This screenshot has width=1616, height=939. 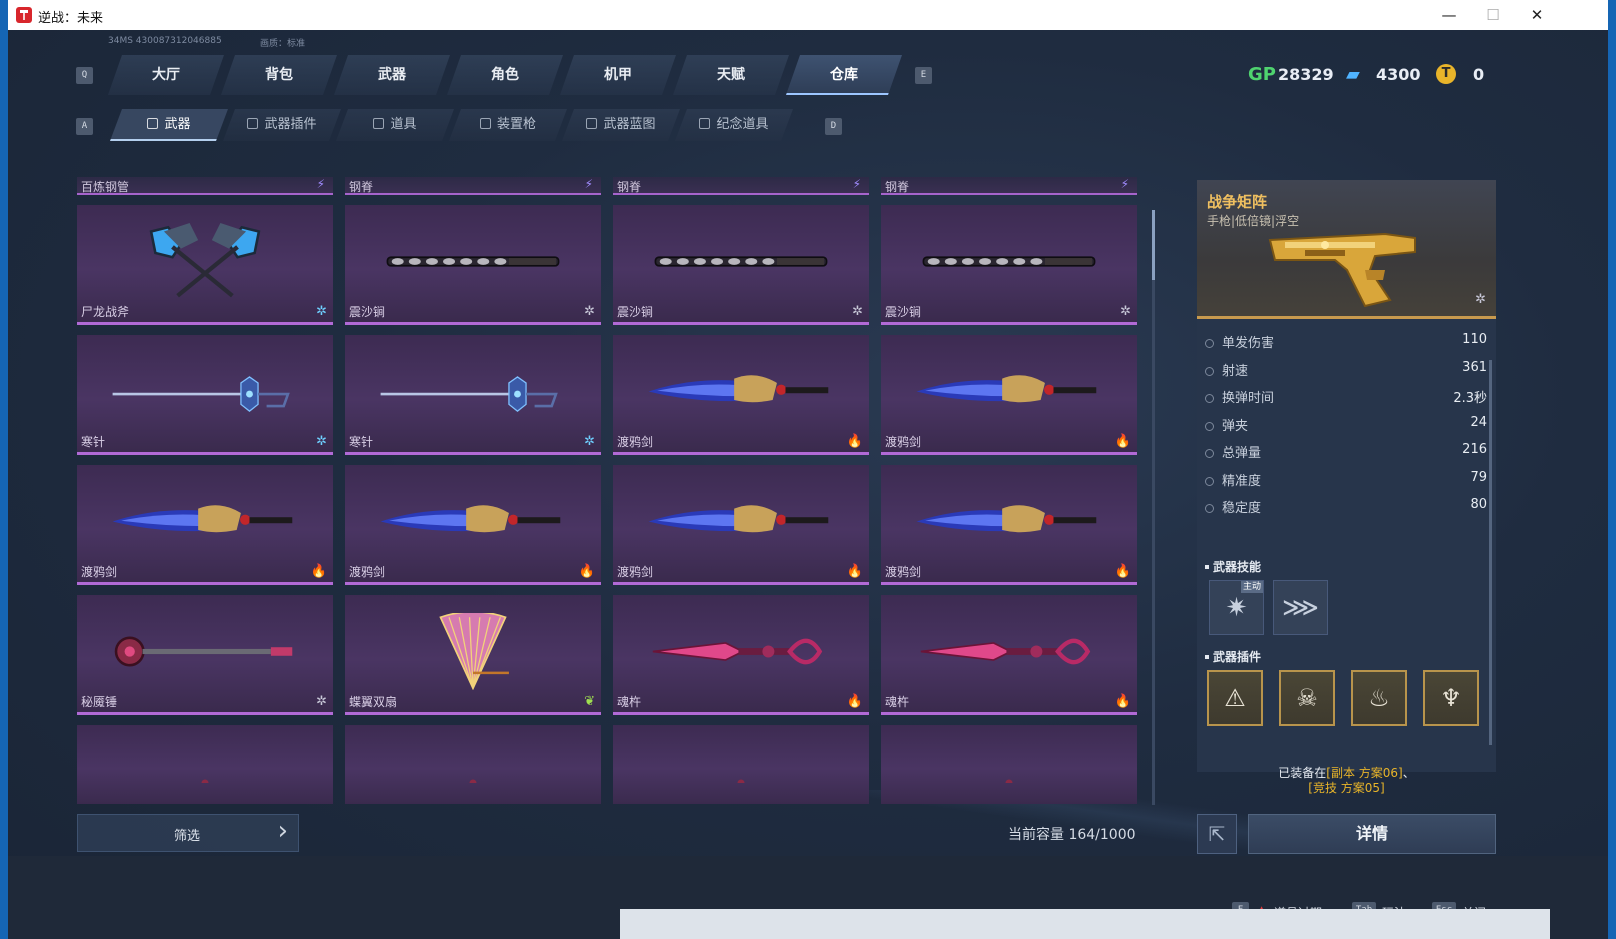 I want to click on details-button: 详情, so click(x=1372, y=834).